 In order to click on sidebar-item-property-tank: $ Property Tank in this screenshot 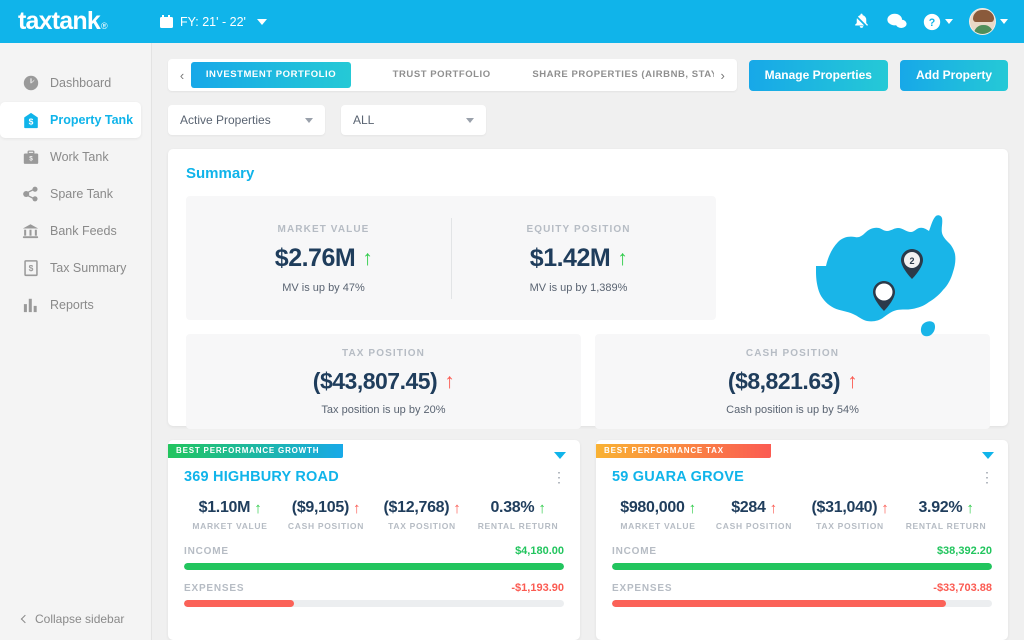, I will do `click(70, 120)`.